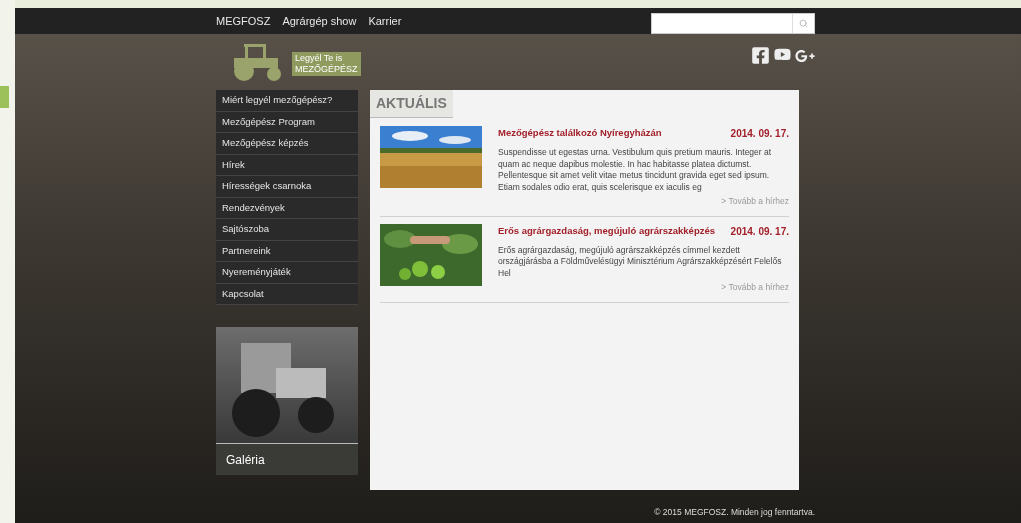 This screenshot has width=1021, height=523. Describe the element at coordinates (243, 21) in the screenshot. I see `top-nav-link: MEGFOSZ` at that location.